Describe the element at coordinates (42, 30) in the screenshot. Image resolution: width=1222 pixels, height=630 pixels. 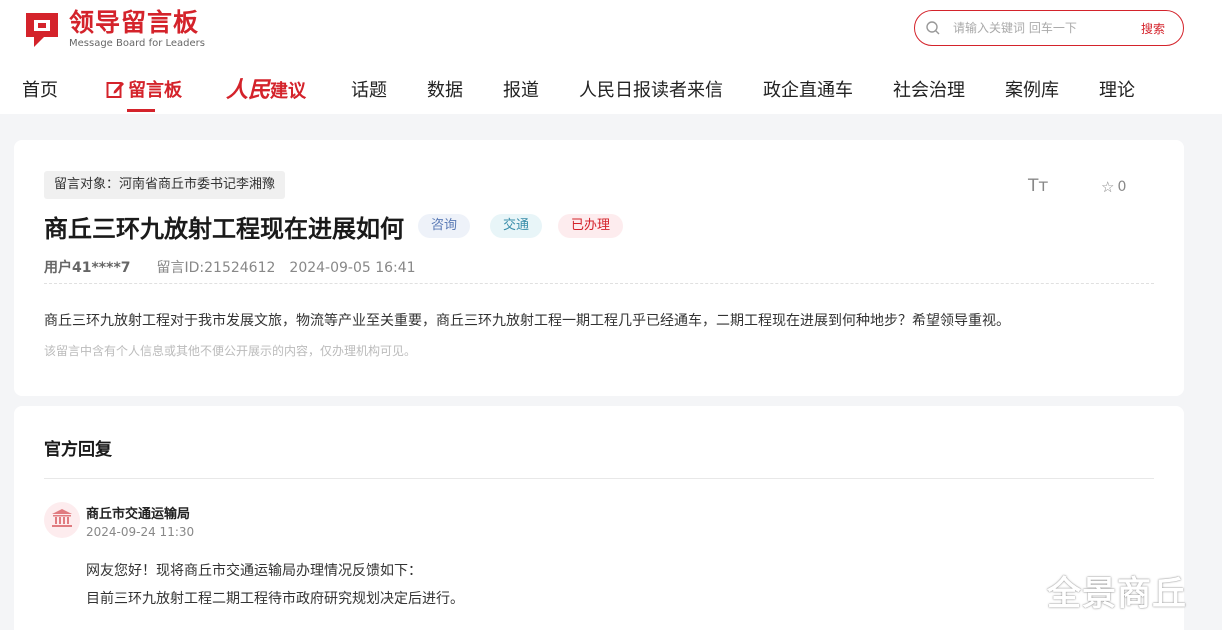
I see `logo-mark-icon` at that location.